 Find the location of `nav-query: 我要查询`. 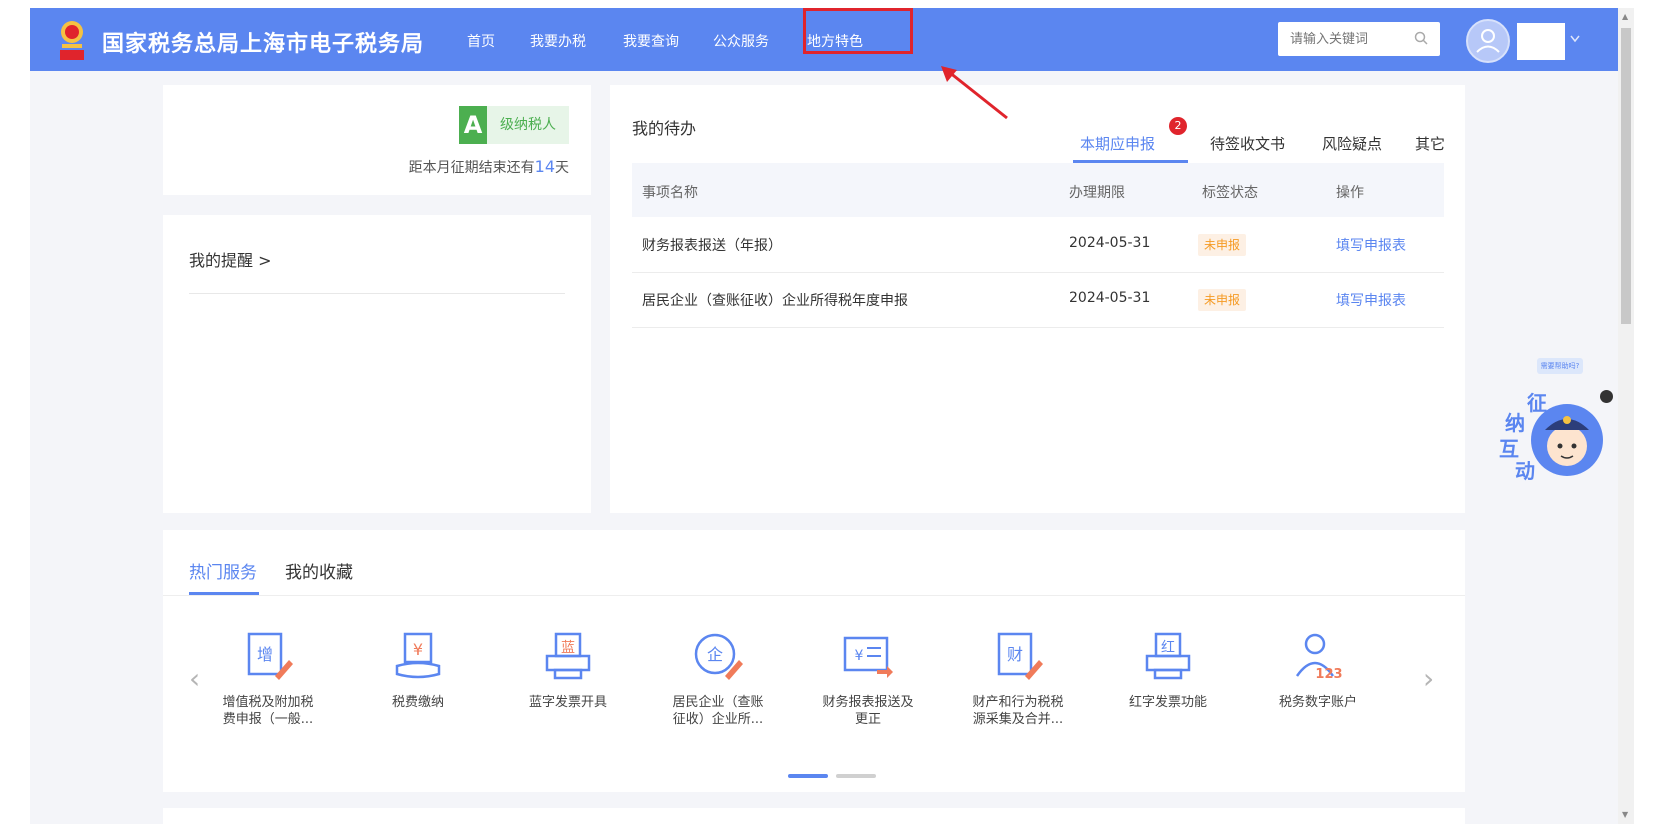

nav-query: 我要查询 is located at coordinates (651, 41).